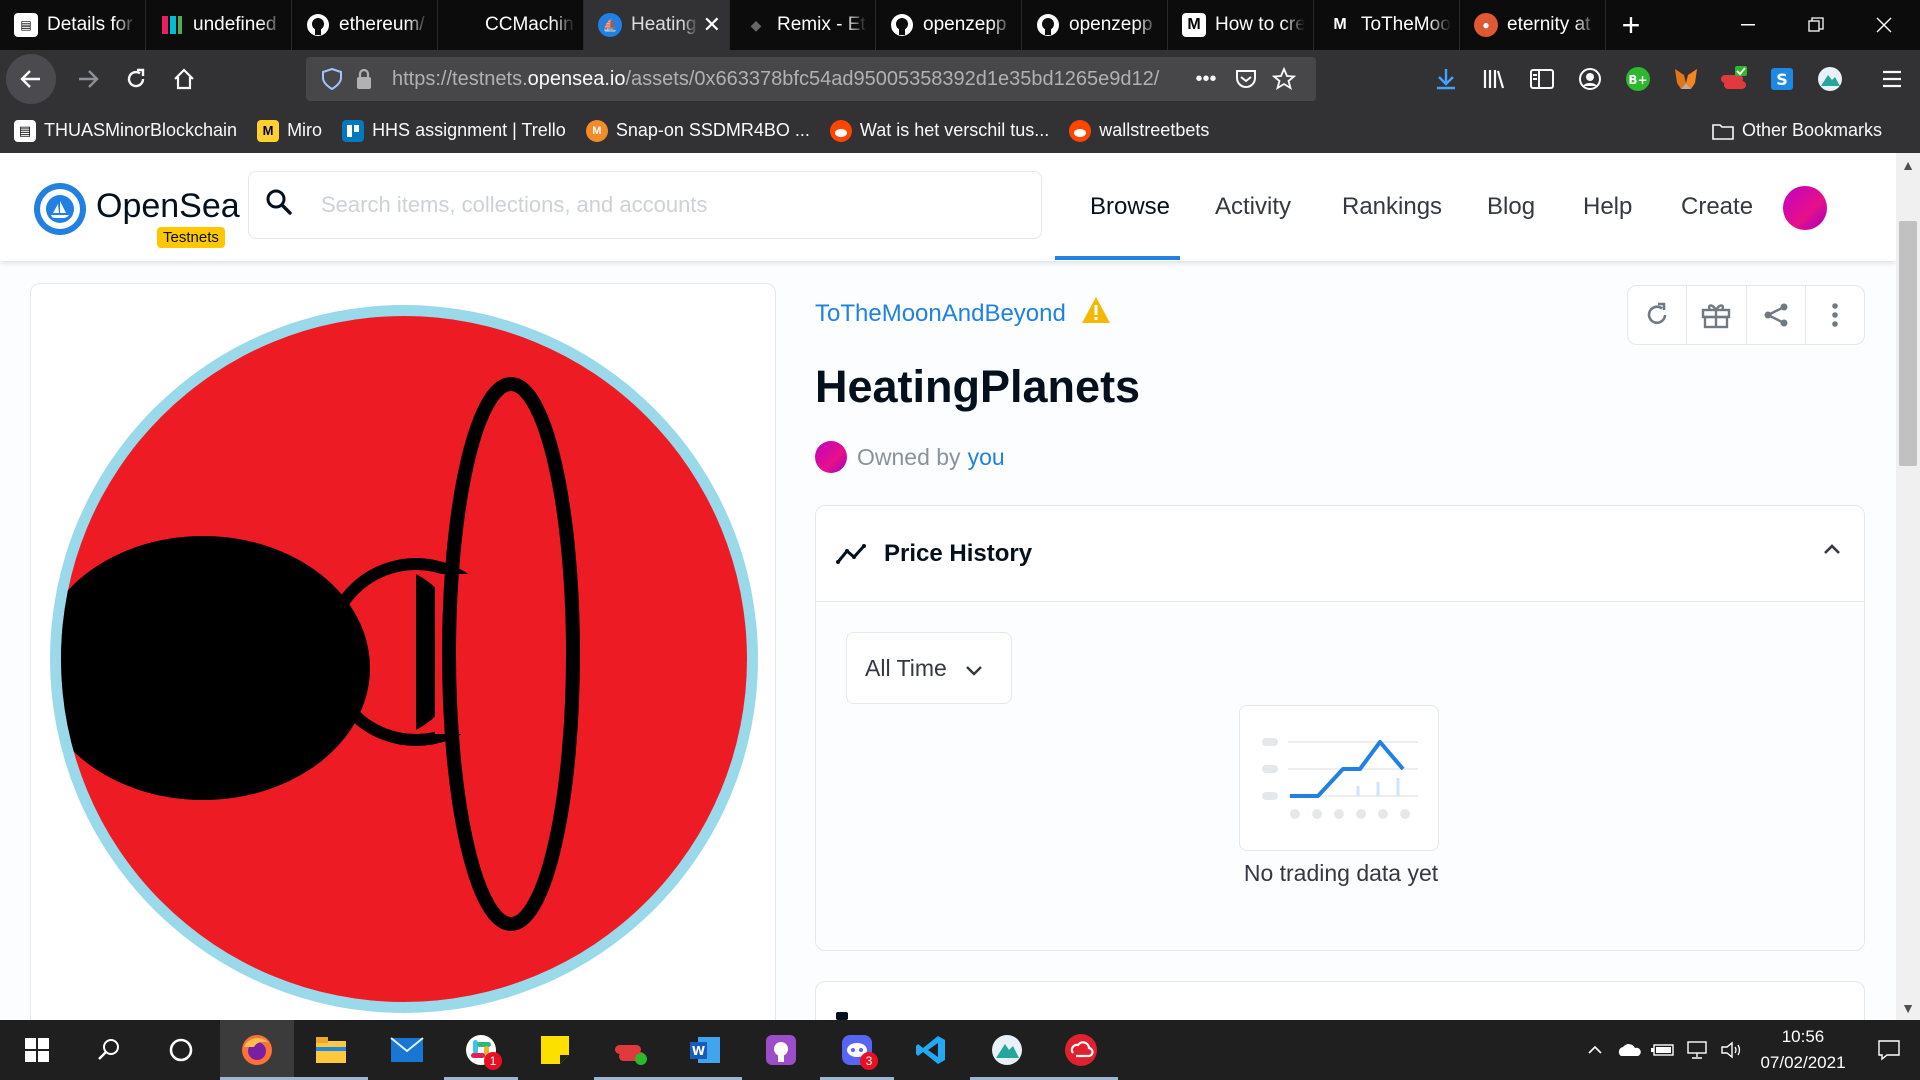  I want to click on taskbar-mail, so click(407, 1050).